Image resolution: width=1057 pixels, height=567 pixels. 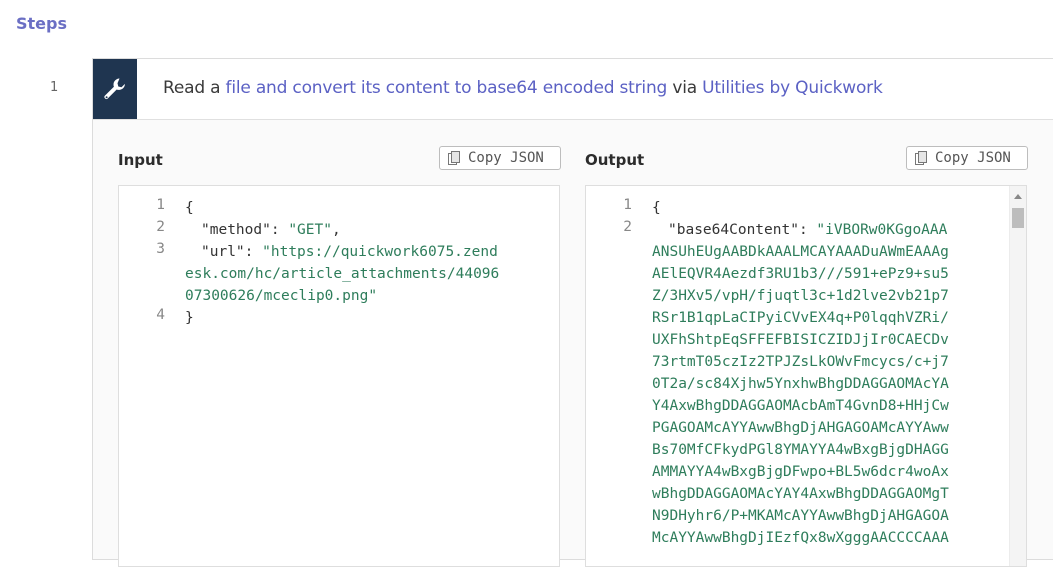 What do you see at coordinates (281, 296) in the screenshot?
I see `code-line: 07300626/mceclip0.png"` at bounding box center [281, 296].